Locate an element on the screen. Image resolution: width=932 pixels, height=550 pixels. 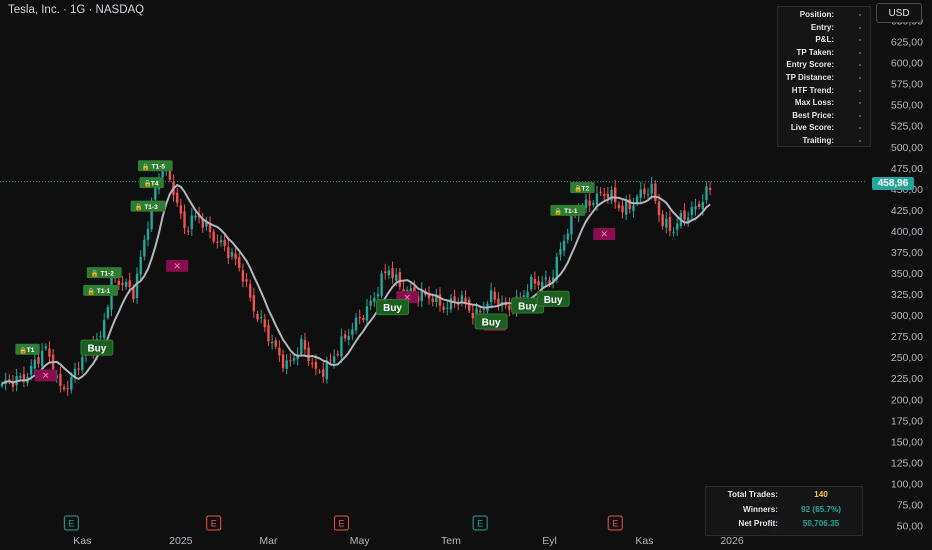
currency-button: USD is located at coordinates (899, 13).